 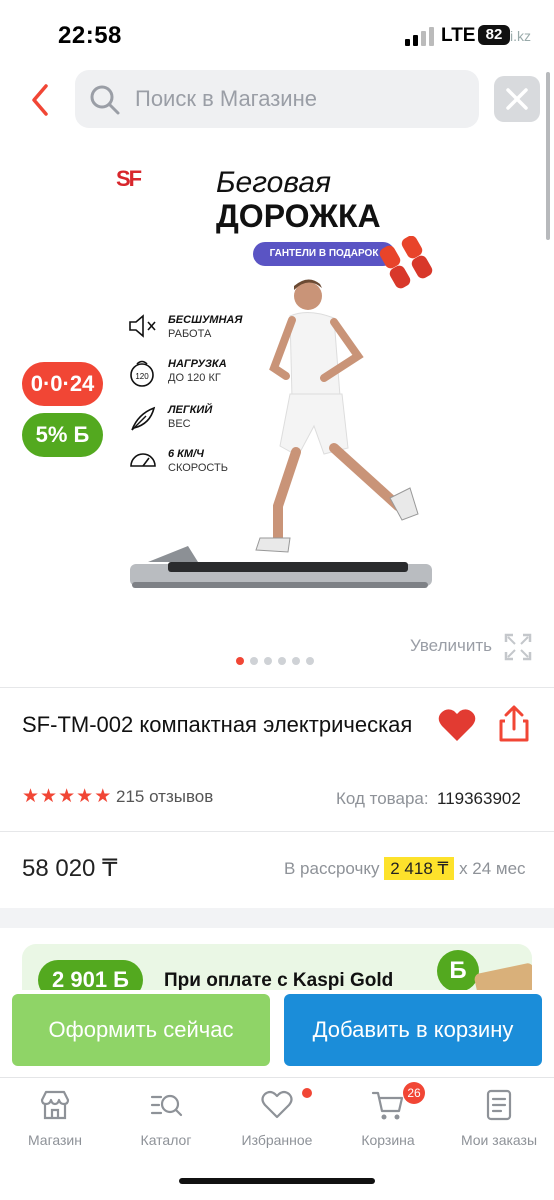 What do you see at coordinates (414, 1093) in the screenshot?
I see `cart-count-badge: 26` at bounding box center [414, 1093].